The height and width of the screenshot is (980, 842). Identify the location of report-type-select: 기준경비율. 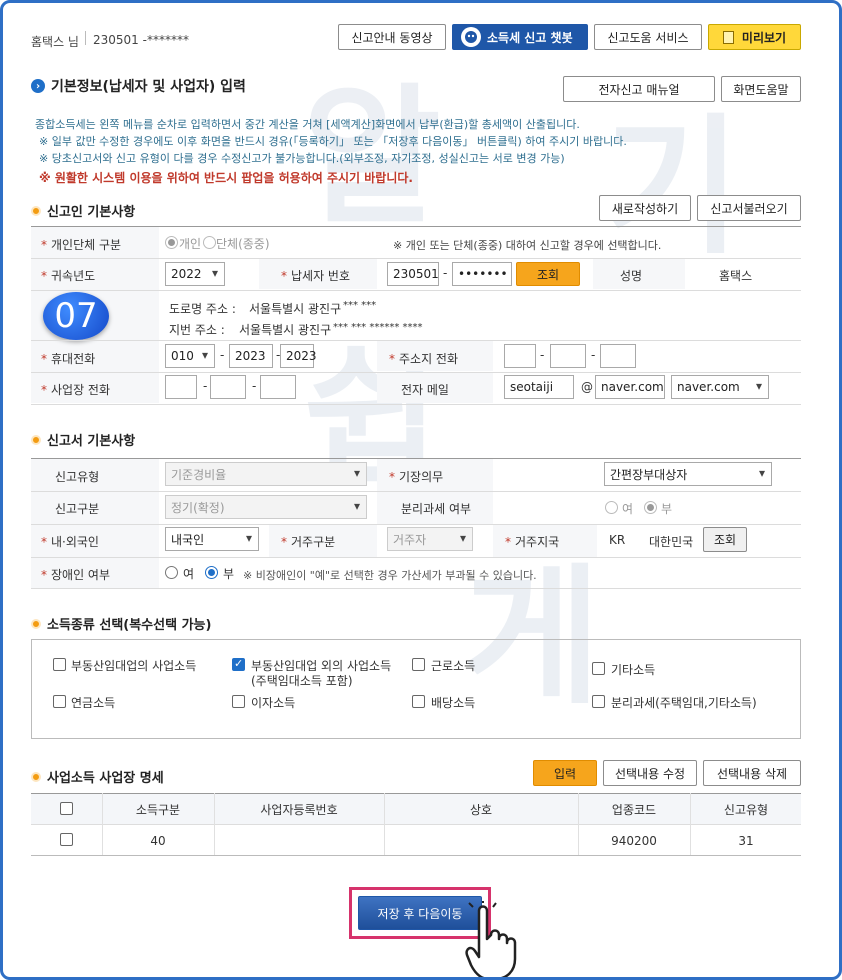
(266, 474).